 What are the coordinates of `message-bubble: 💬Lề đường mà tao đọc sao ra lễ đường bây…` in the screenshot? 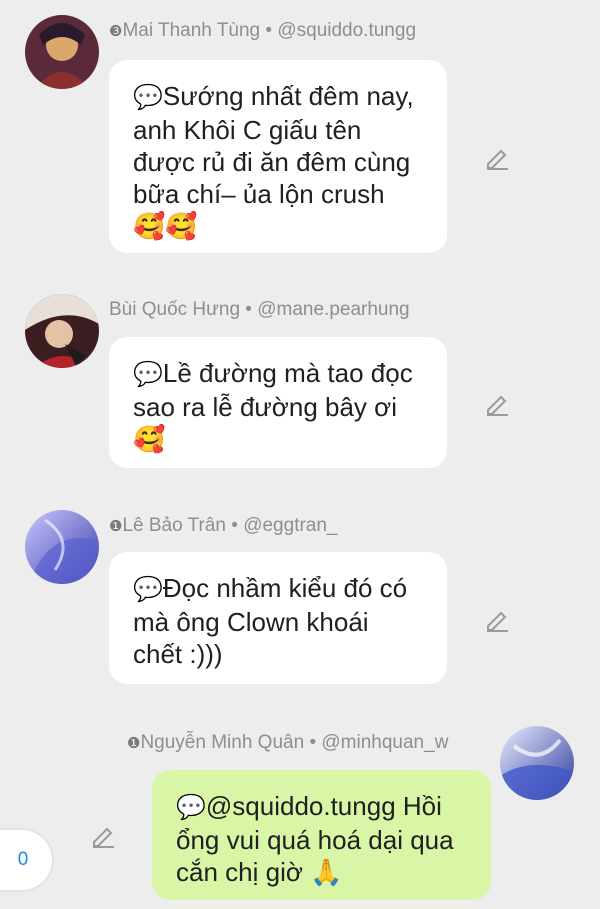 It's located at (278, 402).